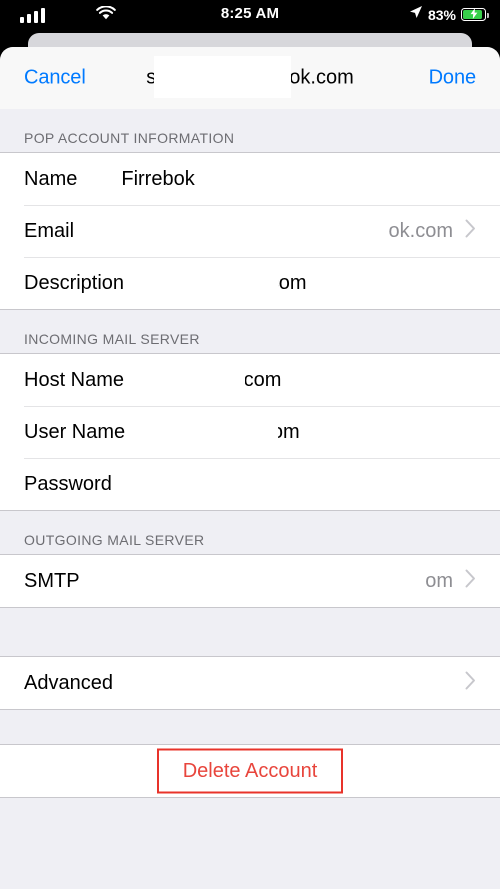 The image size is (500, 889). Describe the element at coordinates (439, 580) in the screenshot. I see `row-value-smtp: om` at that location.